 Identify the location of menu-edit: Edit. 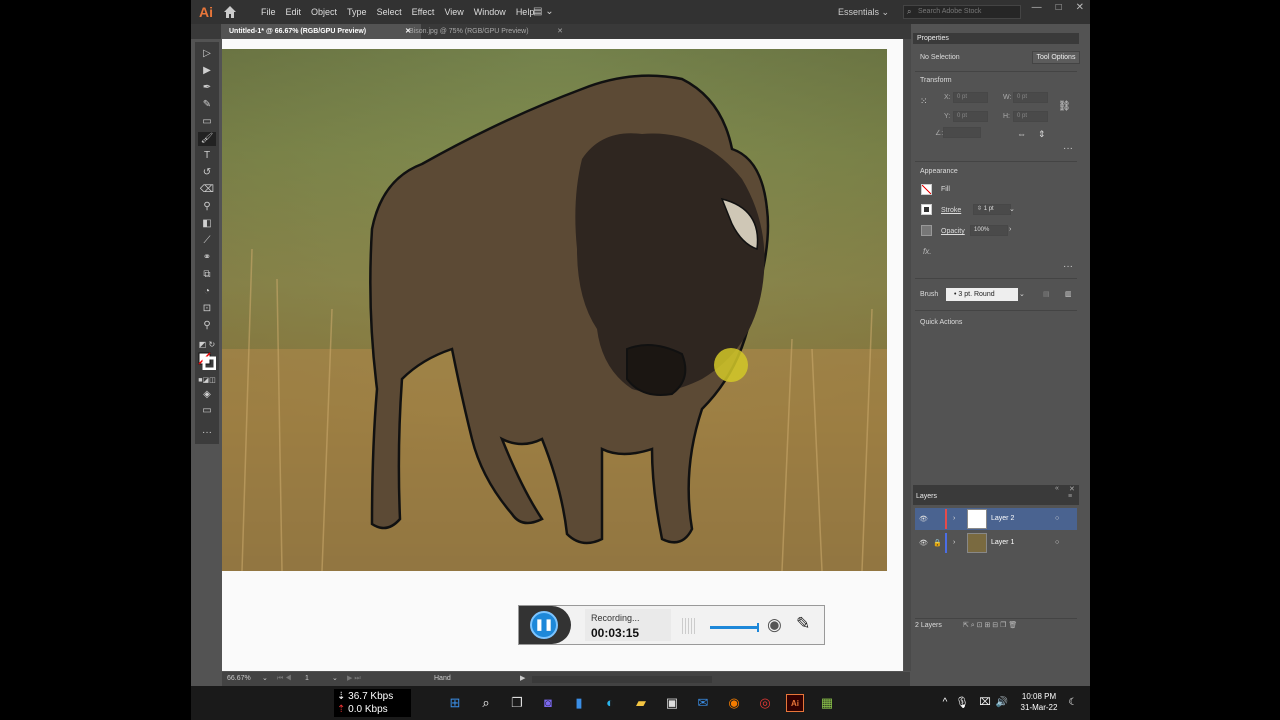
(294, 12).